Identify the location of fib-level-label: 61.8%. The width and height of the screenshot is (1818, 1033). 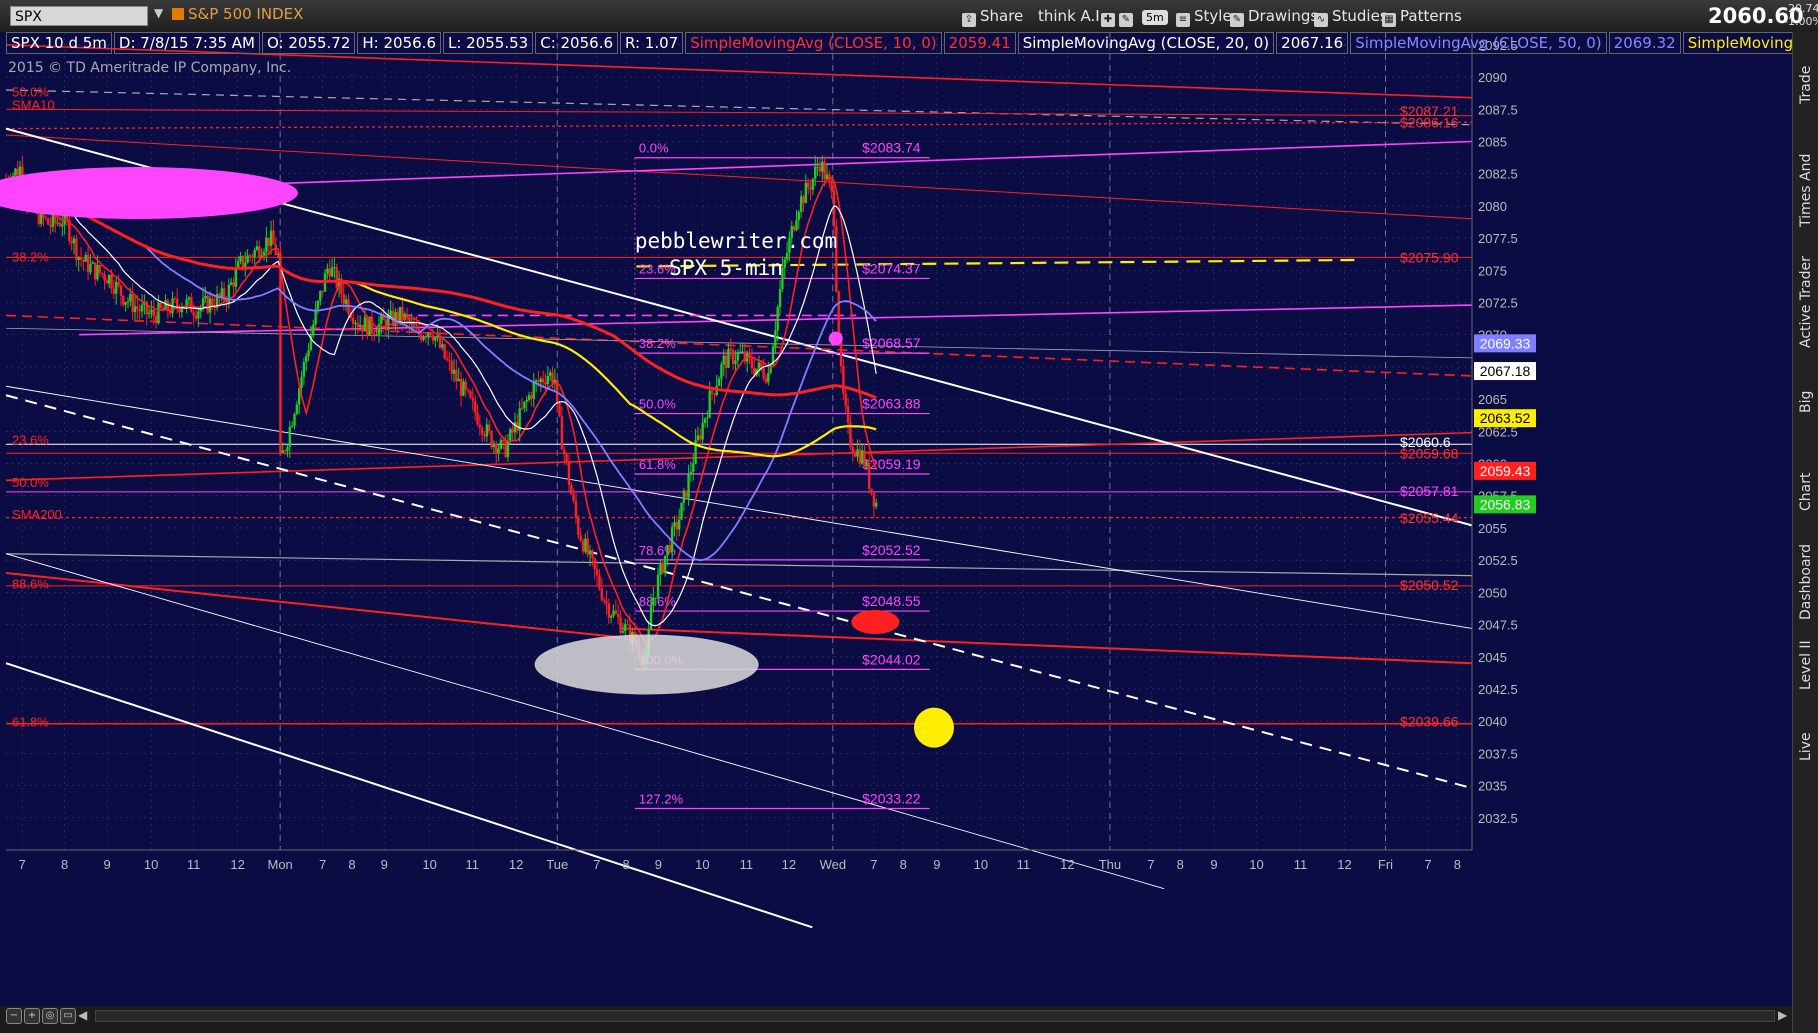
(657, 464).